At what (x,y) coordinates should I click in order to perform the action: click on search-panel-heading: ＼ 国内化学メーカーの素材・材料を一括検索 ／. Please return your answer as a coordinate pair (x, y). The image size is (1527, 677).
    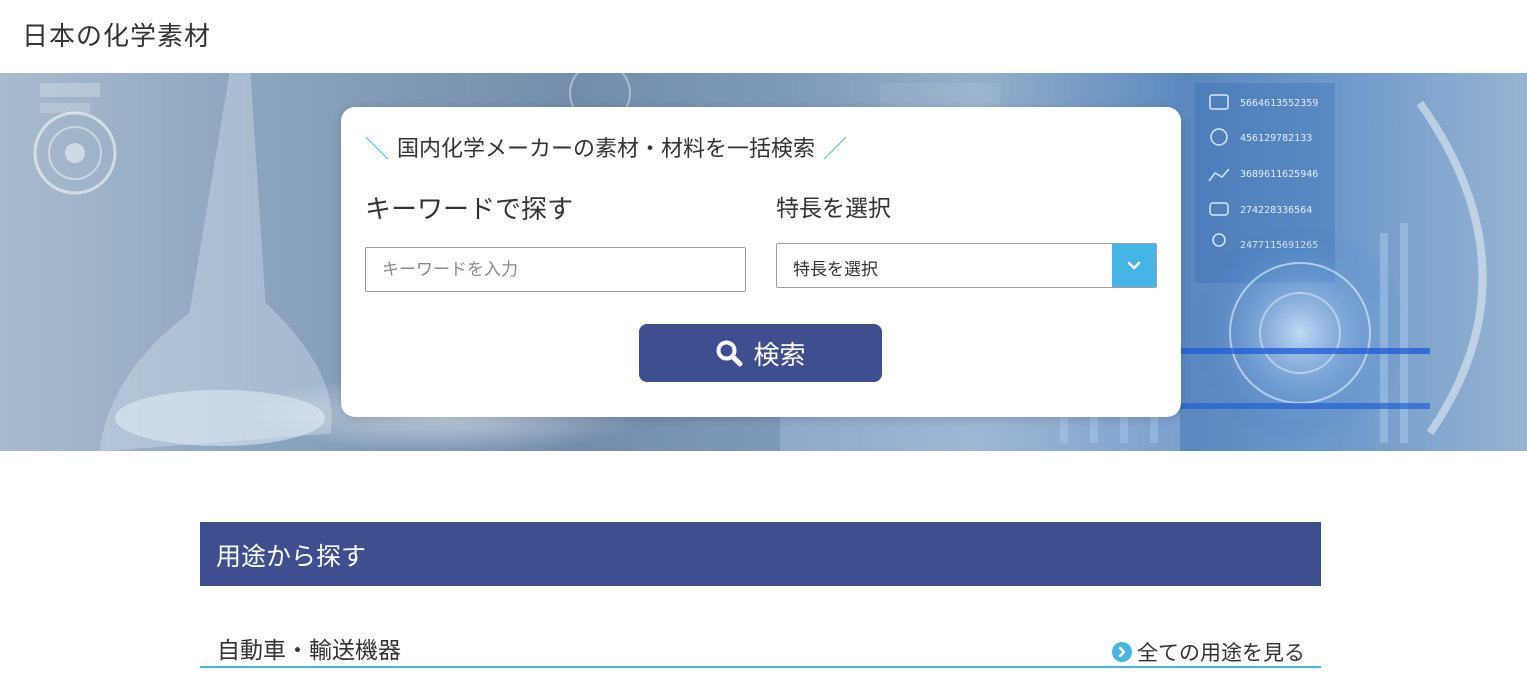
    Looking at the image, I should click on (610, 146).